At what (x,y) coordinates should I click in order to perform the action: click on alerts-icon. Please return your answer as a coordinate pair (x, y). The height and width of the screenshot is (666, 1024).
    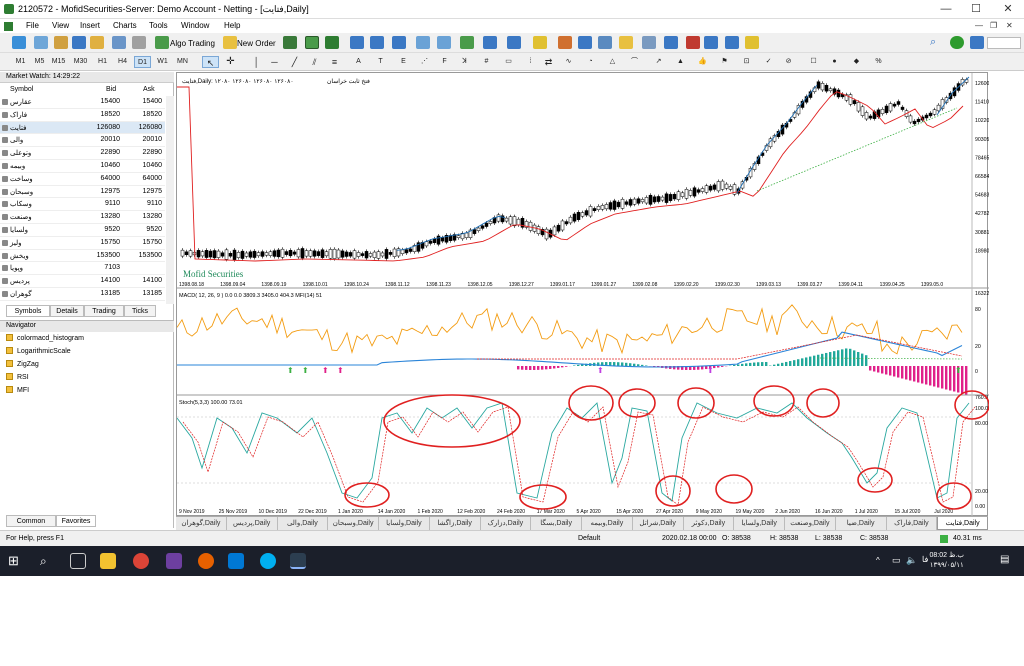
    Looking at the image, I should click on (626, 42).